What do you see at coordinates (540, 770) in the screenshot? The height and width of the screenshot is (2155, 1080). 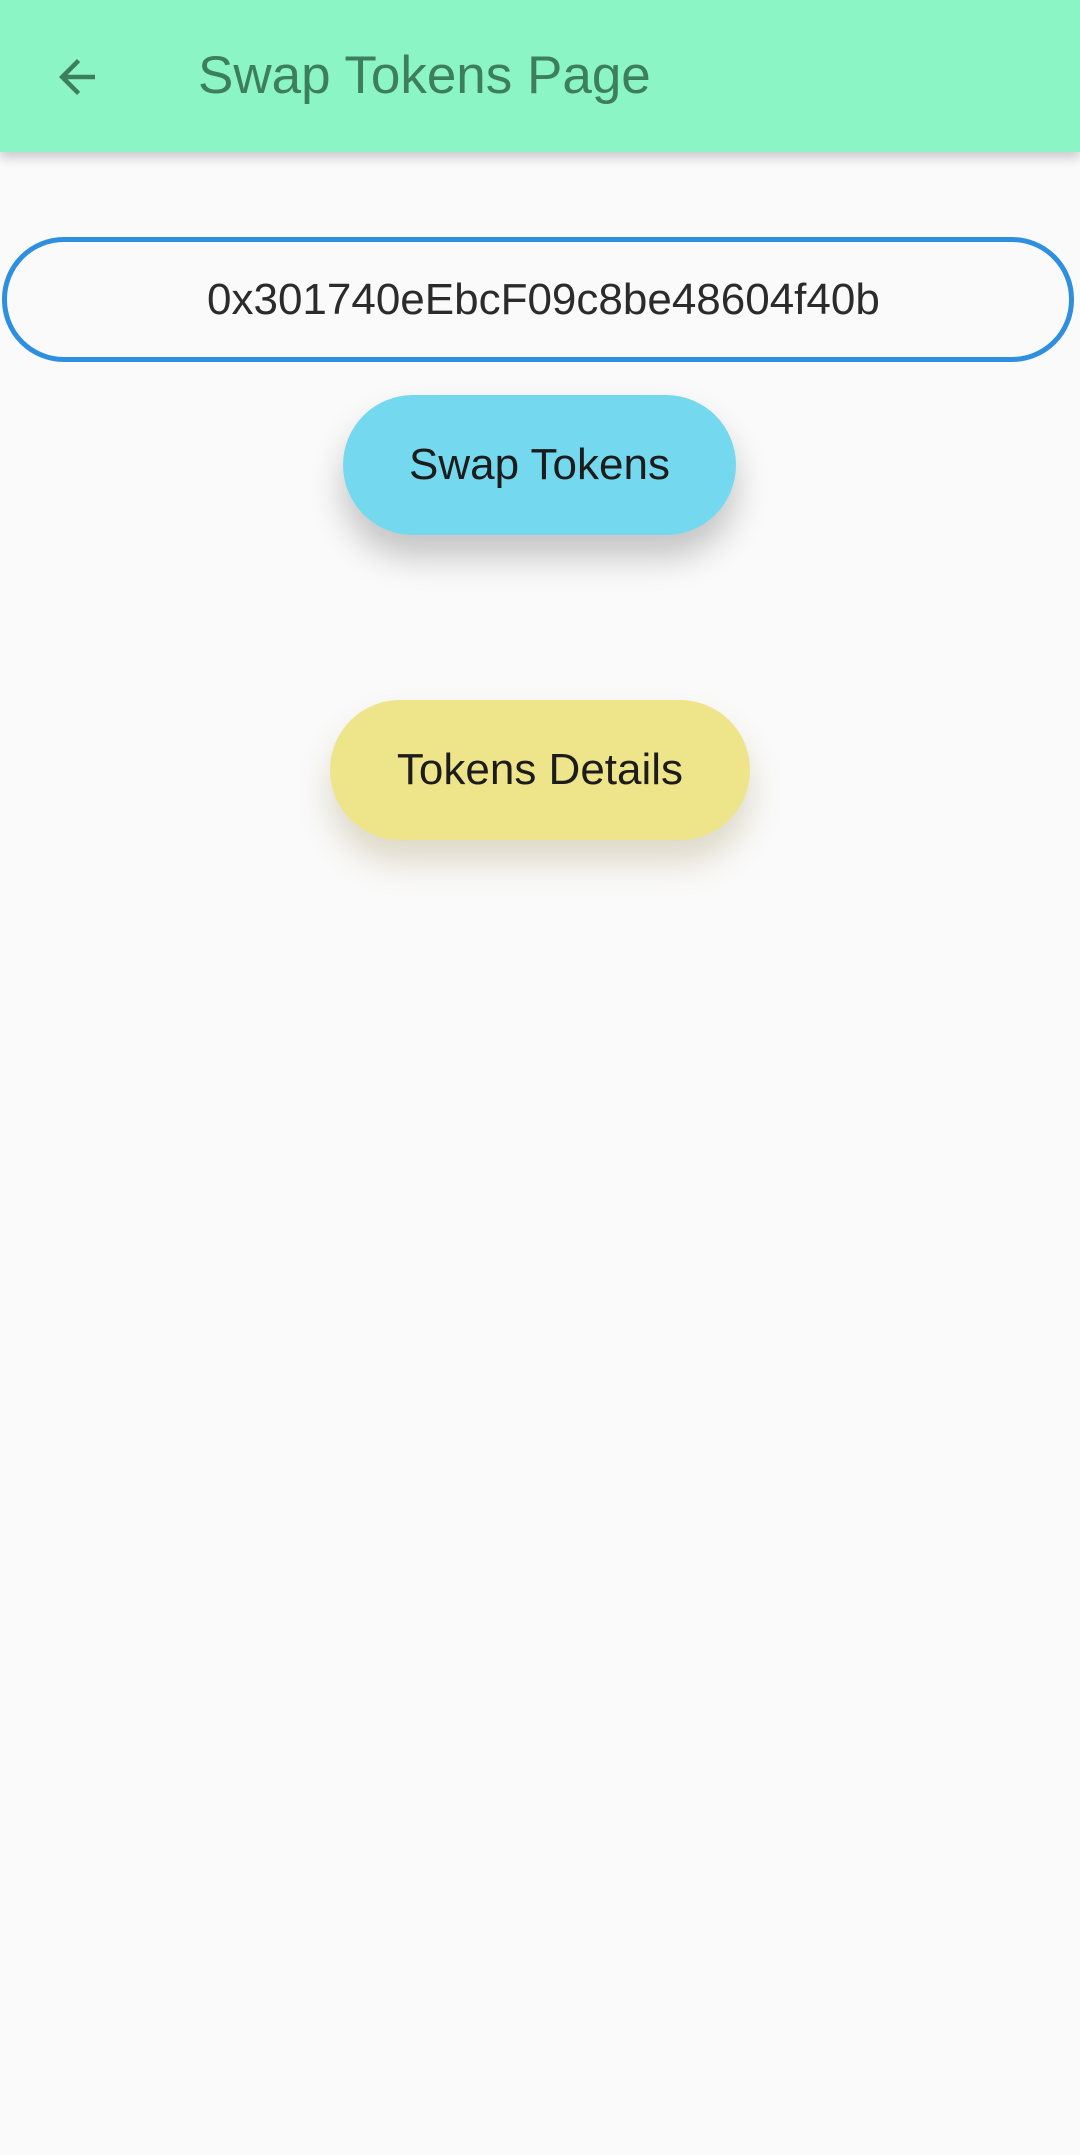 I see `tokens-details-button: Tokens Details` at bounding box center [540, 770].